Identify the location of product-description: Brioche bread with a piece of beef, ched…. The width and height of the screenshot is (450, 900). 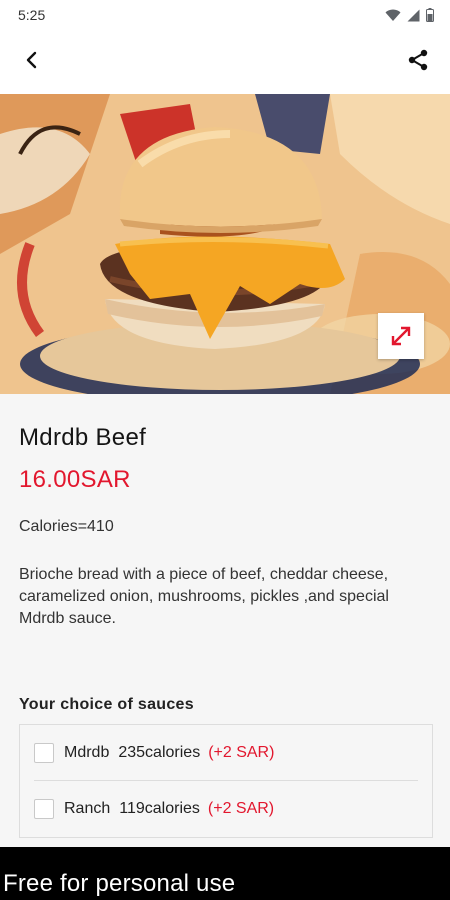
(204, 596).